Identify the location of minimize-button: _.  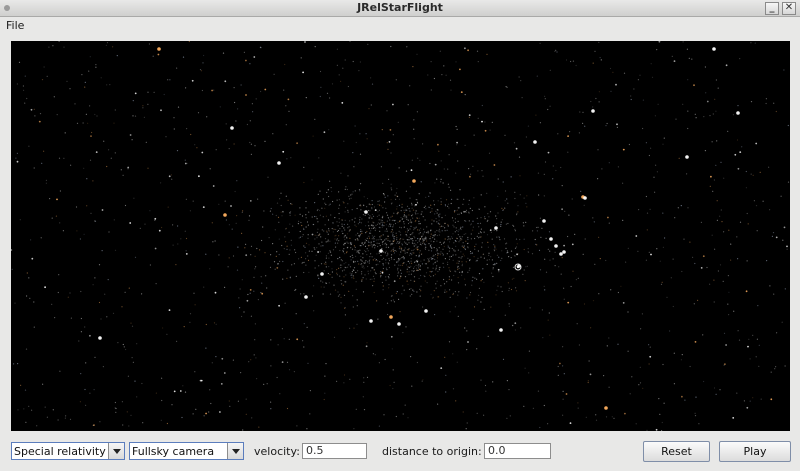
(772, 8).